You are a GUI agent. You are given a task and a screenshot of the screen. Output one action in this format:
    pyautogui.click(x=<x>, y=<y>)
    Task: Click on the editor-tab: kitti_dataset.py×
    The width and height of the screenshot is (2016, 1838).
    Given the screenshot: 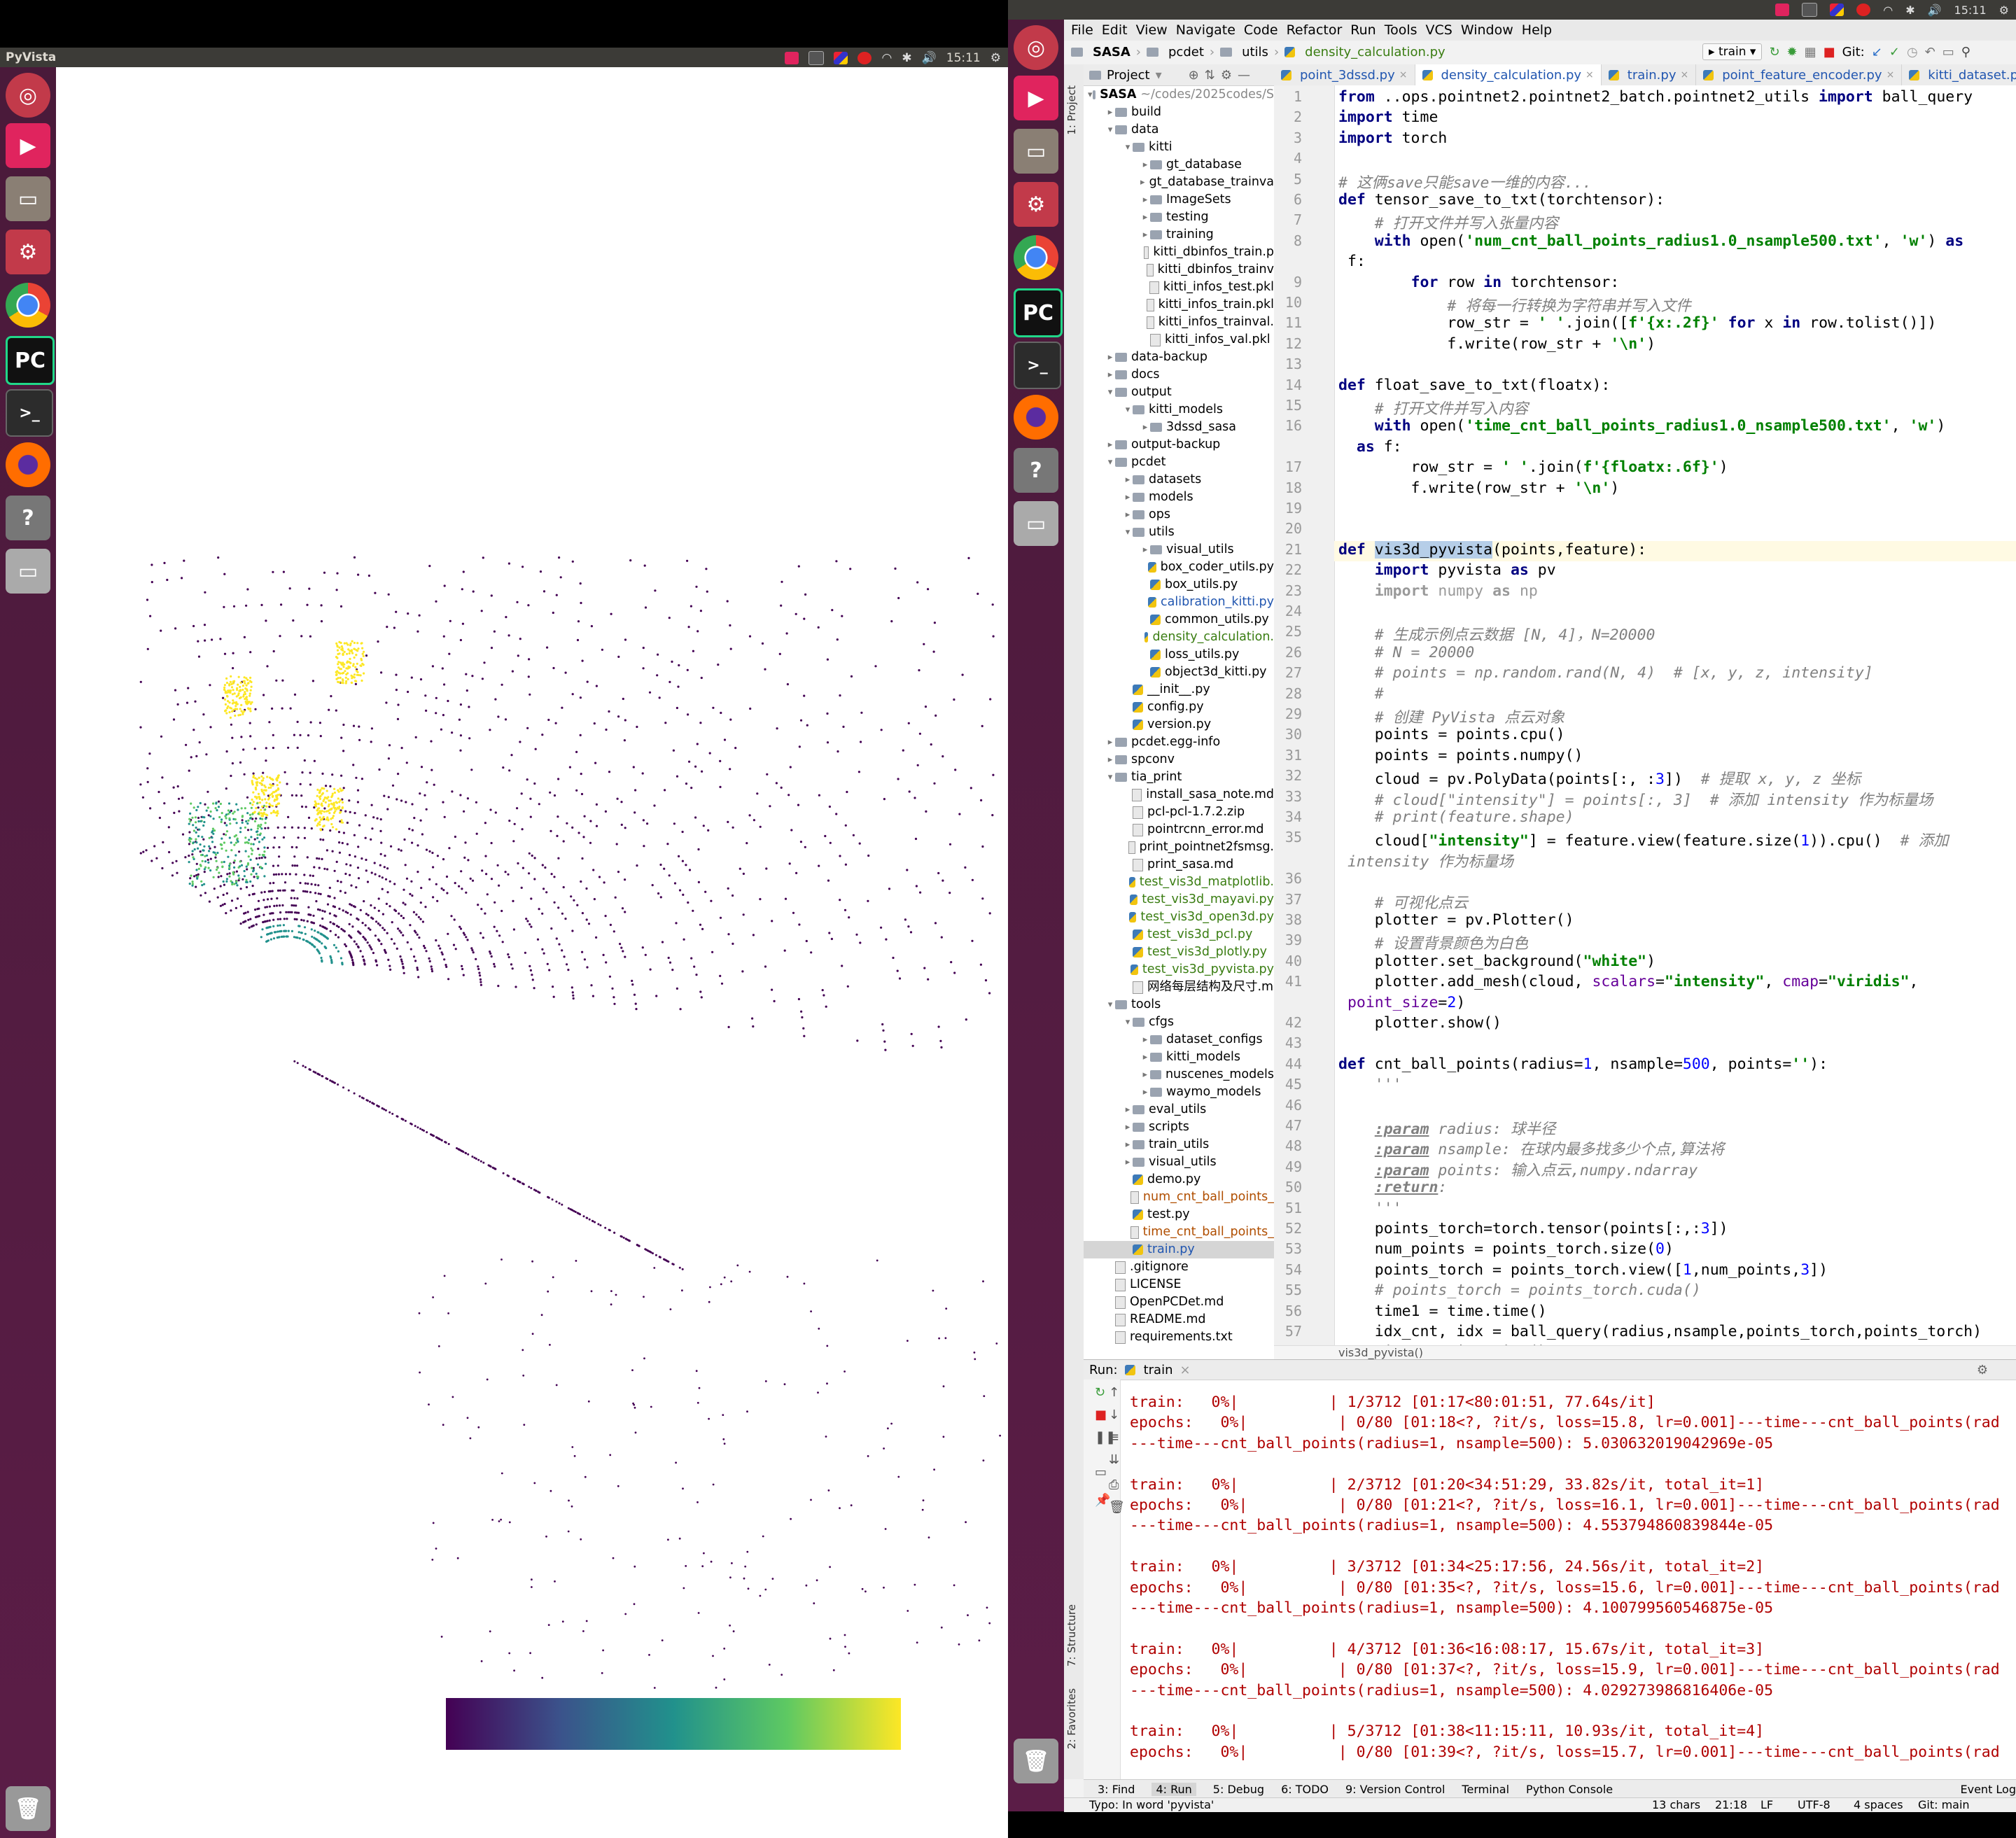 What is the action you would take?
    pyautogui.click(x=1959, y=74)
    